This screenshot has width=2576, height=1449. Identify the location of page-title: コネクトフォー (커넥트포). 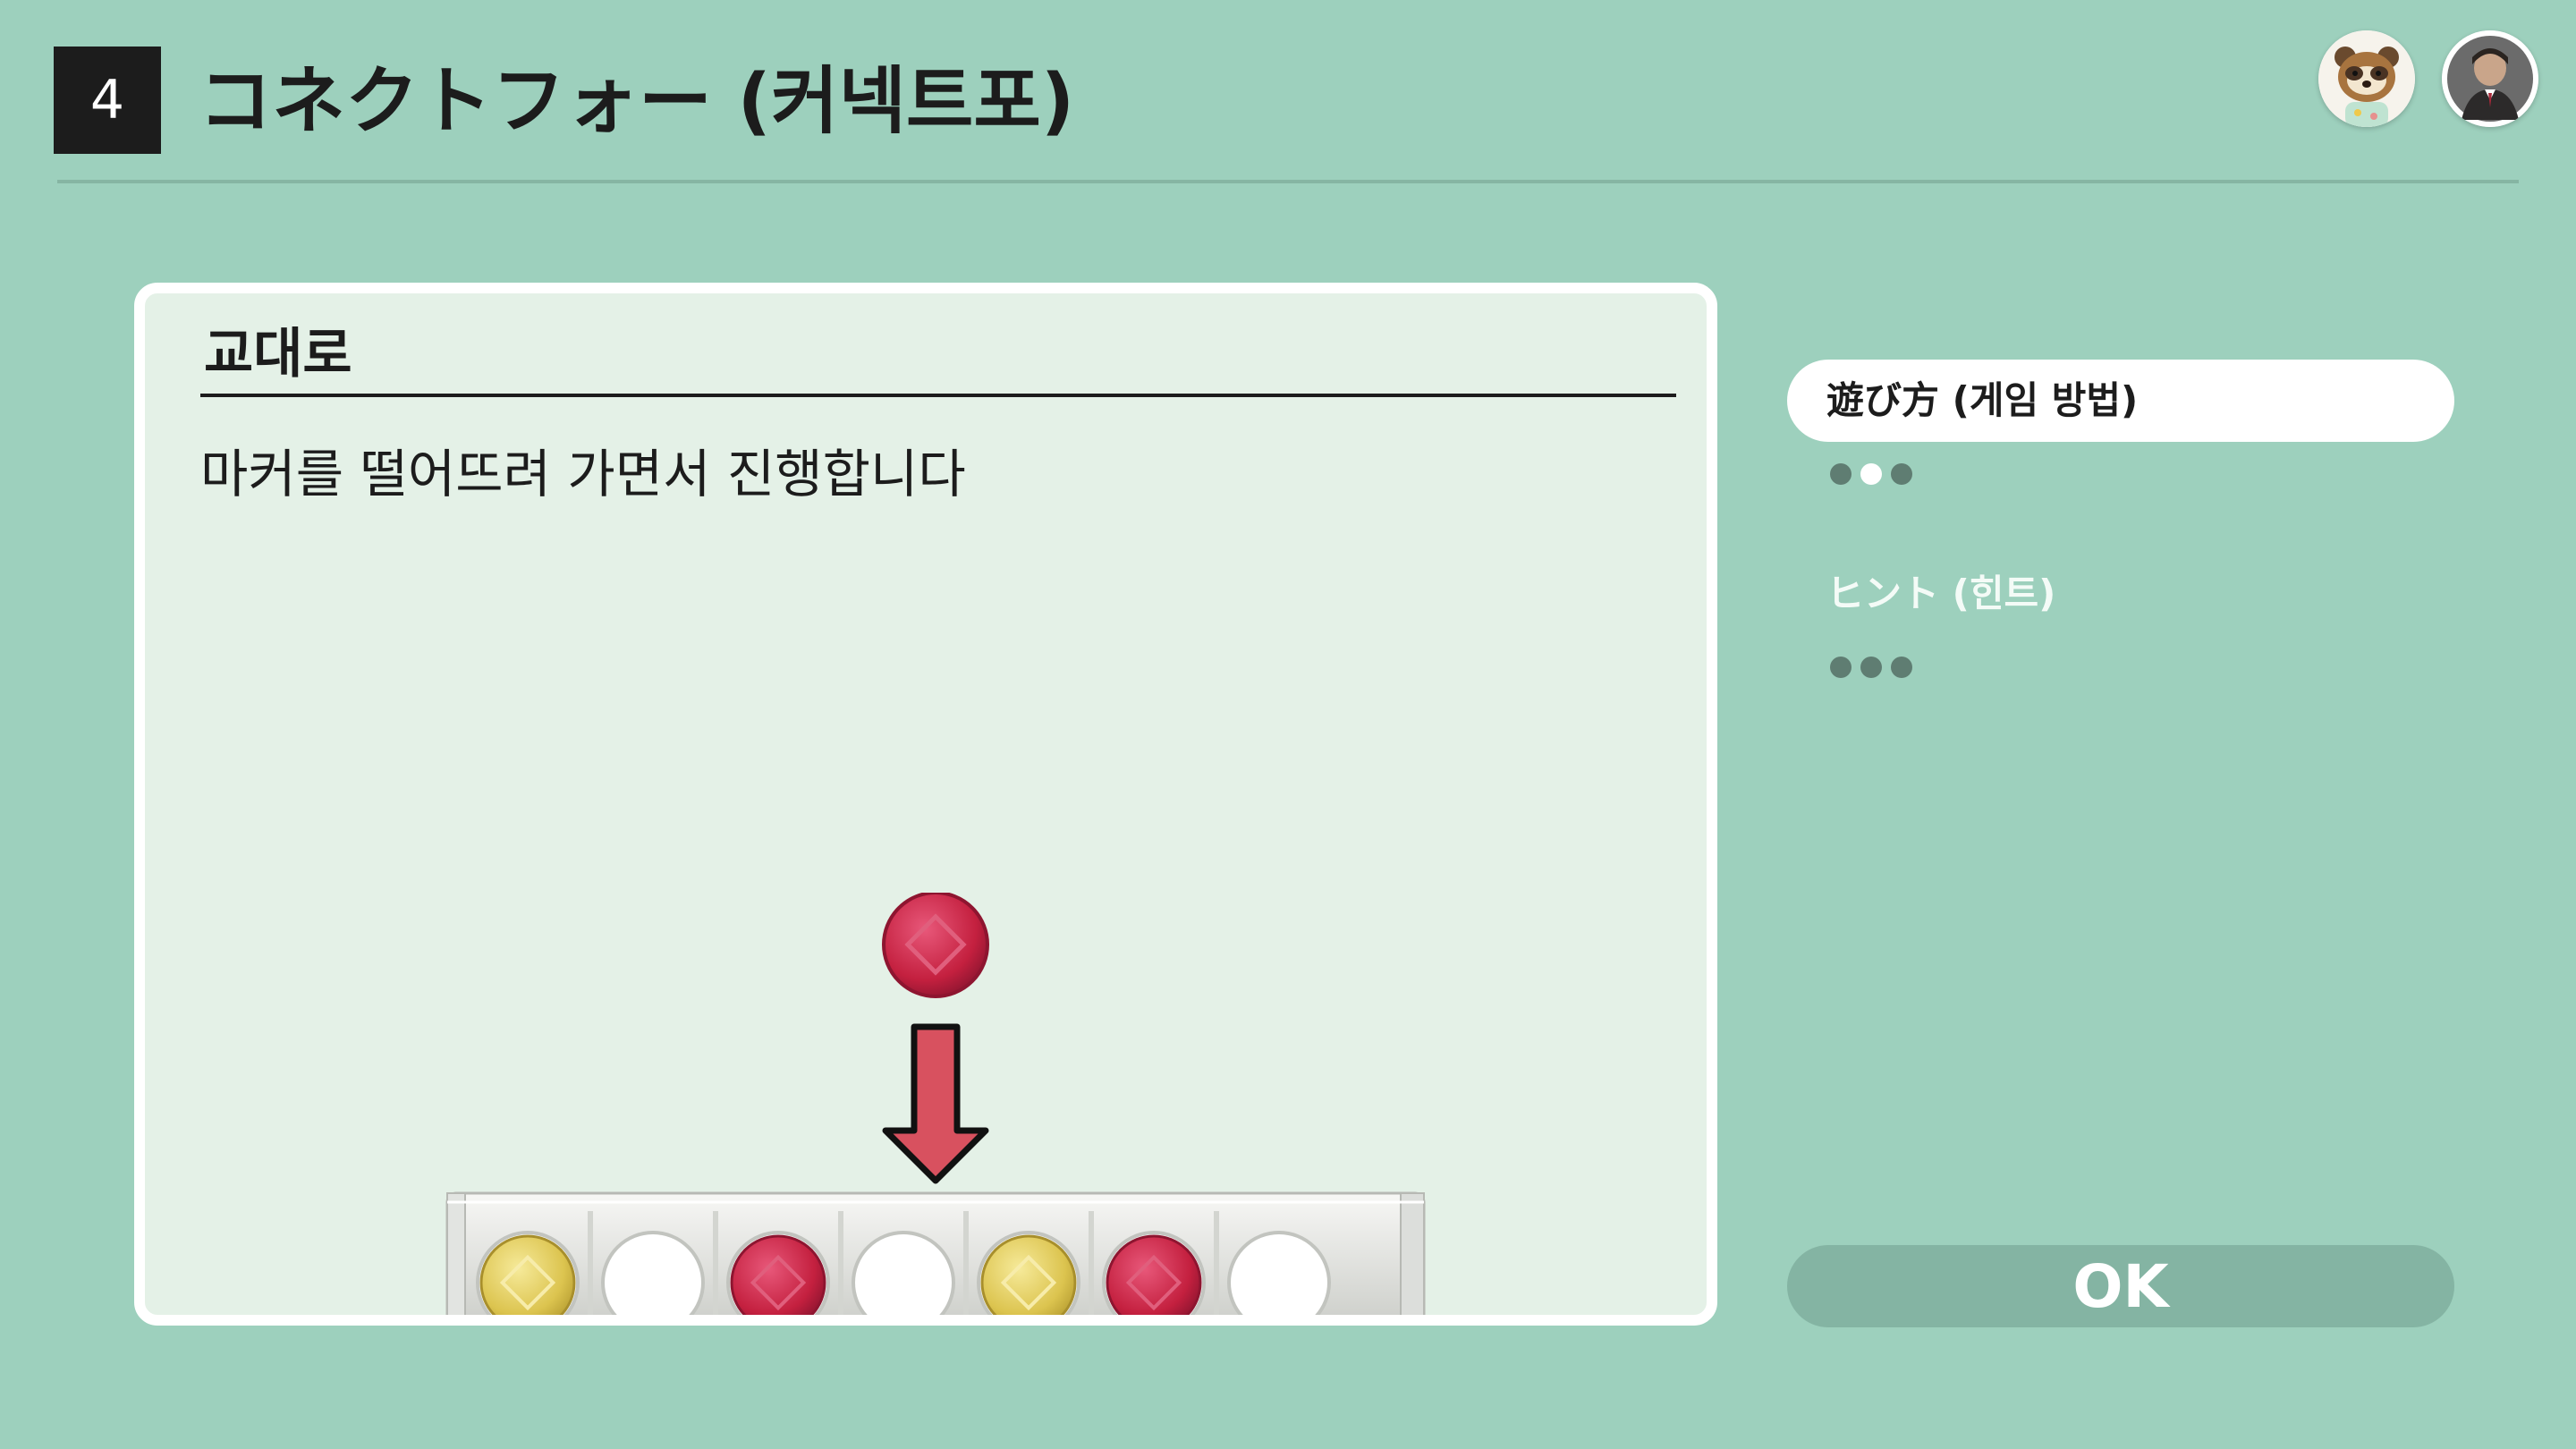
(637, 101).